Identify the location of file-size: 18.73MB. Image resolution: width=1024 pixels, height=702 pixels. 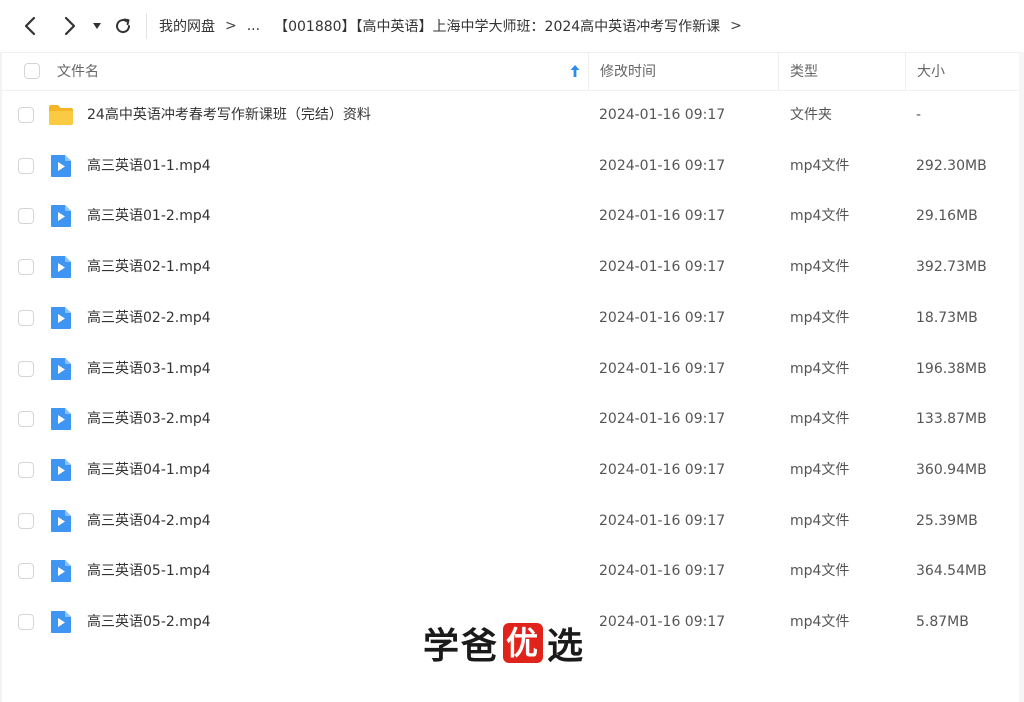
(947, 317).